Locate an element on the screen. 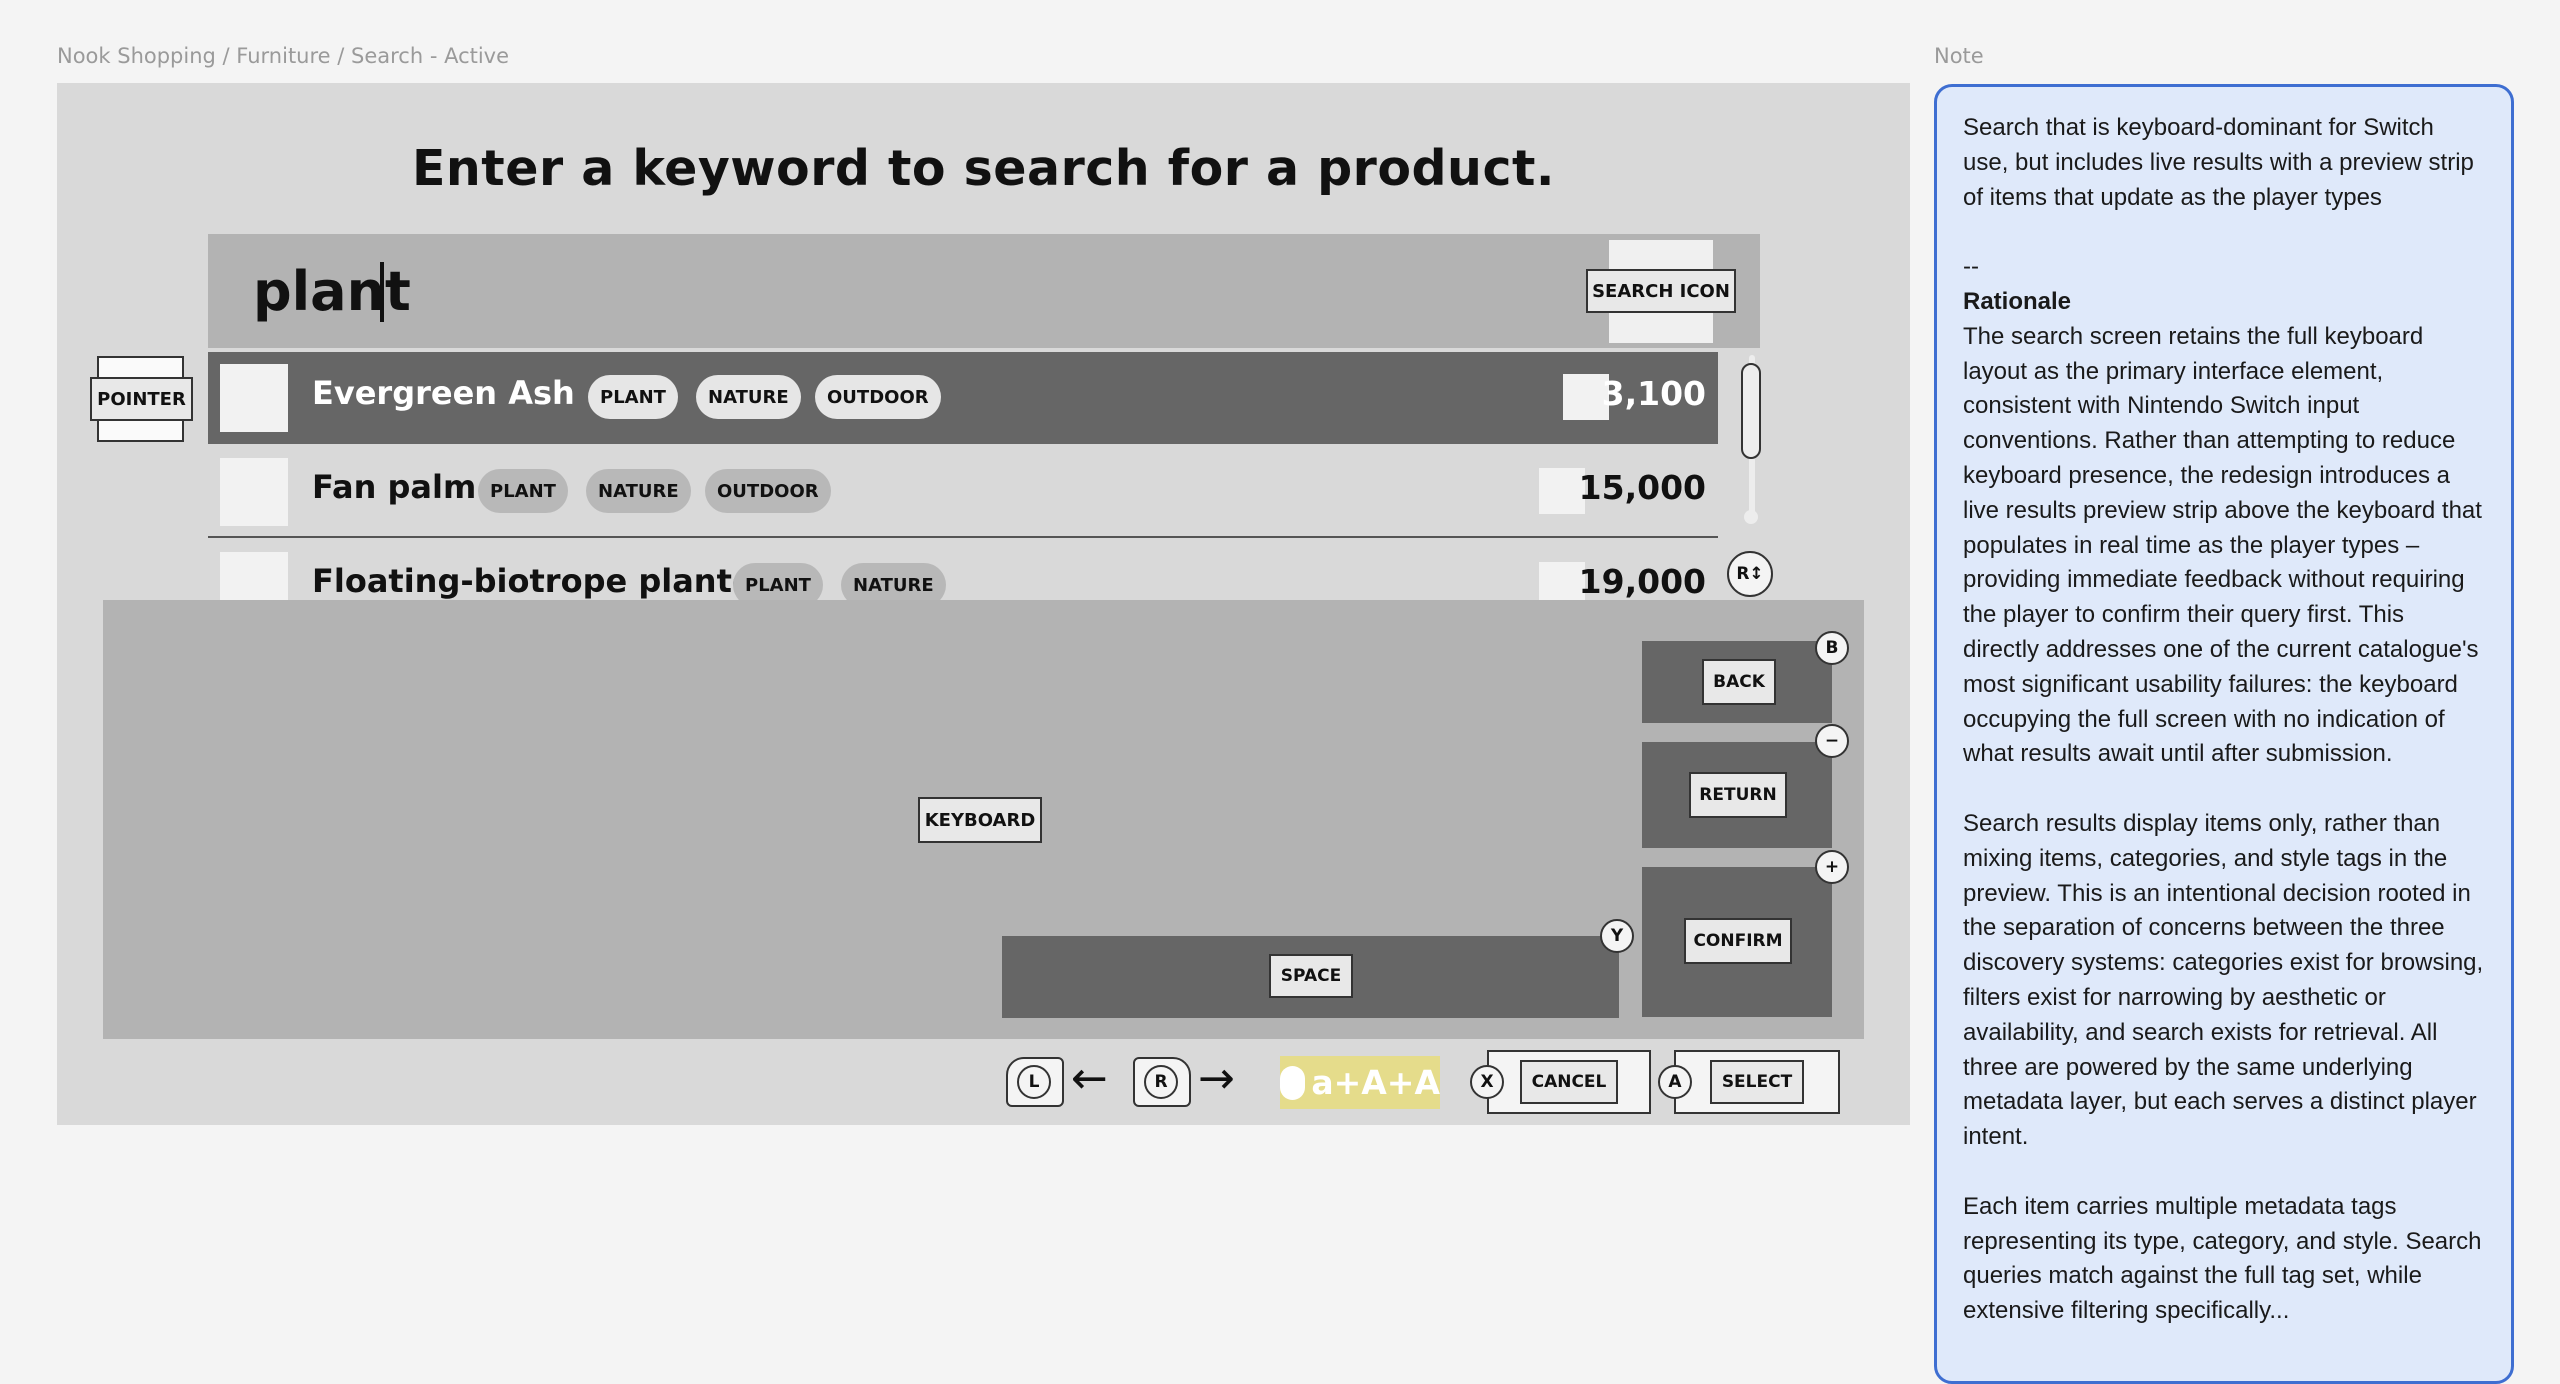 This screenshot has height=1384, width=2560. item-price: 19,000 is located at coordinates (1642, 581).